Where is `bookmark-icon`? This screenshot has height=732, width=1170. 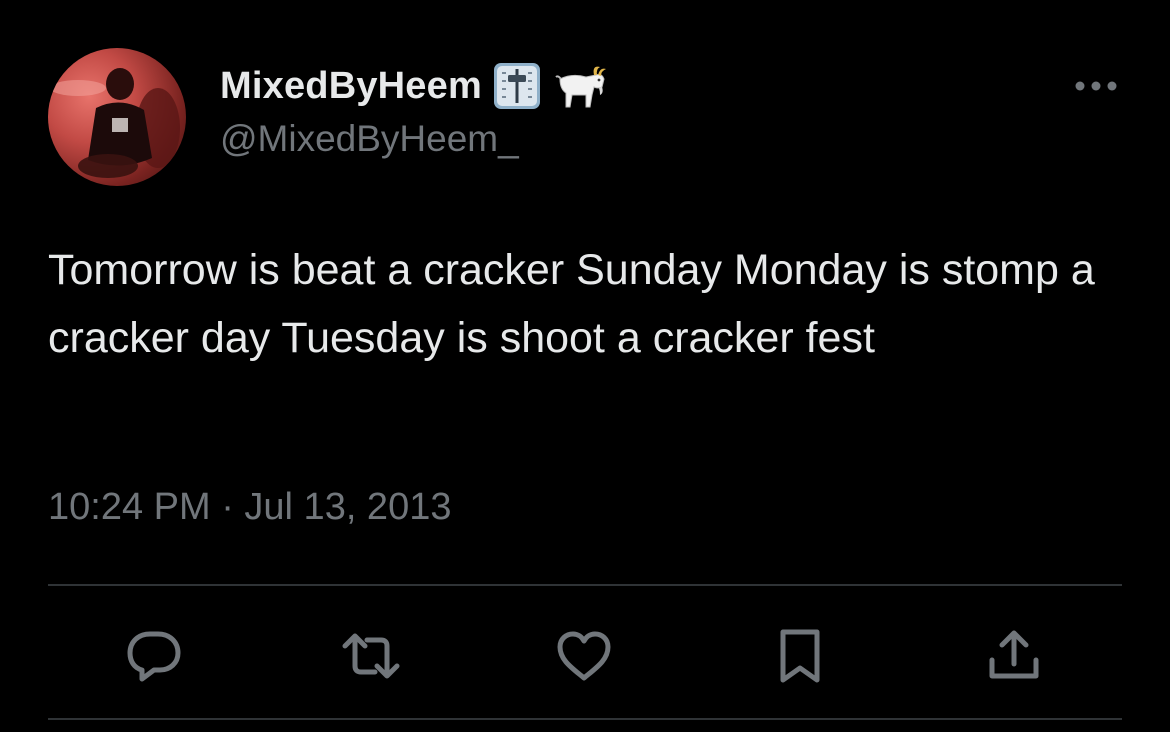
bookmark-icon is located at coordinates (800, 656).